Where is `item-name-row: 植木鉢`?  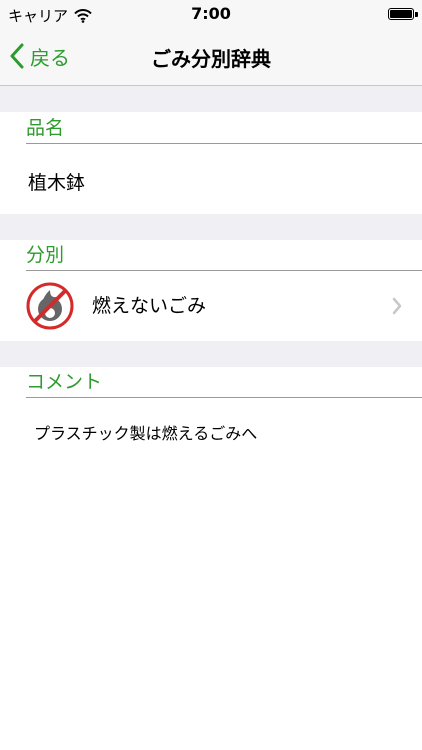 item-name-row: 植木鉢 is located at coordinates (211, 179).